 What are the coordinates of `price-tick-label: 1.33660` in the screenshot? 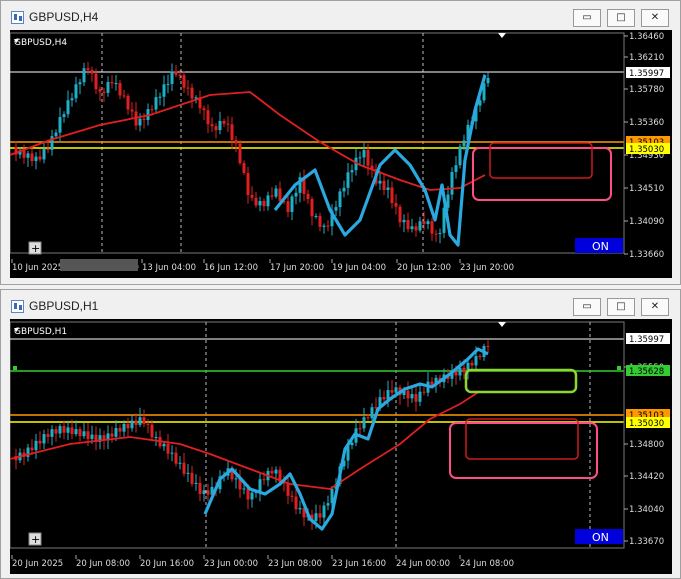 It's located at (646, 255).